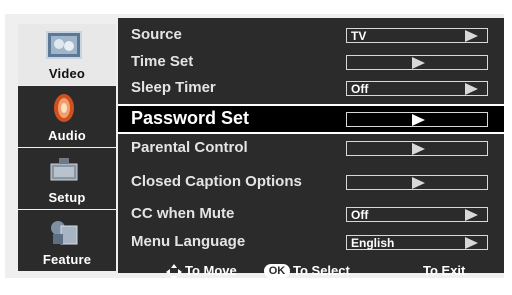 Image resolution: width=512 pixels, height=295 pixels. I want to click on menu-item-label: Time Set, so click(162, 61).